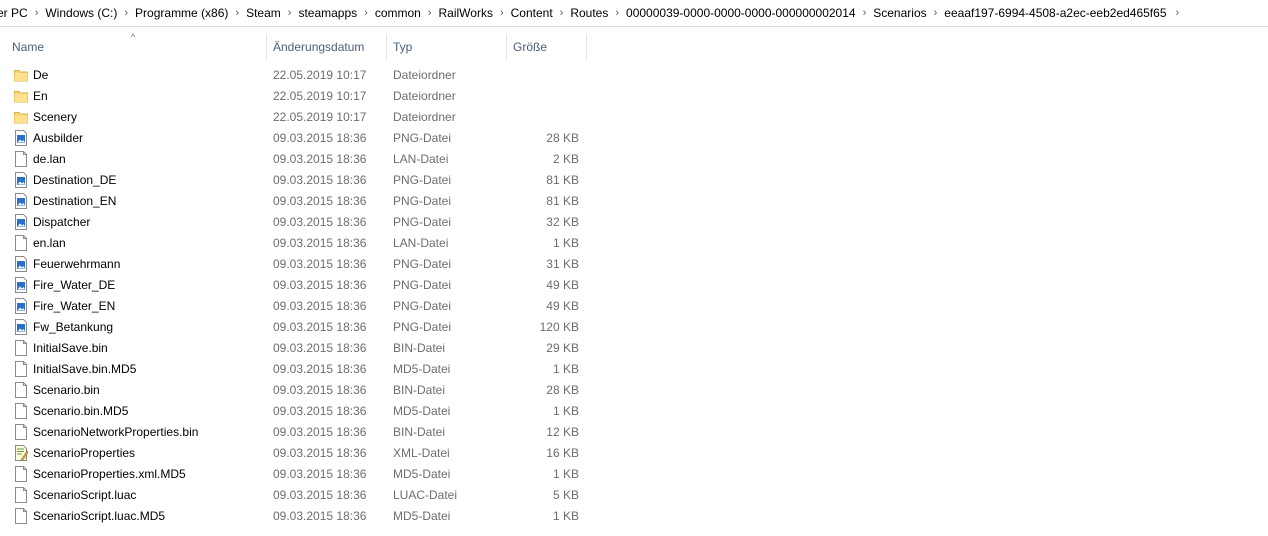  I want to click on file-name: ScenarioProperties.xml.MD5, so click(109, 474).